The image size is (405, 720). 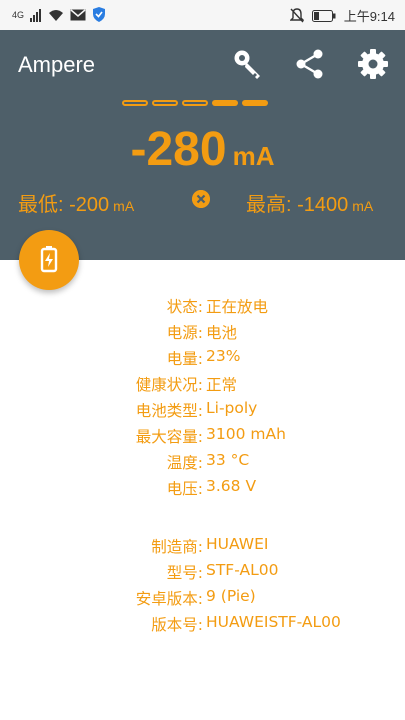 What do you see at coordinates (18, 14) in the screenshot?
I see `network-type-label: 4G` at bounding box center [18, 14].